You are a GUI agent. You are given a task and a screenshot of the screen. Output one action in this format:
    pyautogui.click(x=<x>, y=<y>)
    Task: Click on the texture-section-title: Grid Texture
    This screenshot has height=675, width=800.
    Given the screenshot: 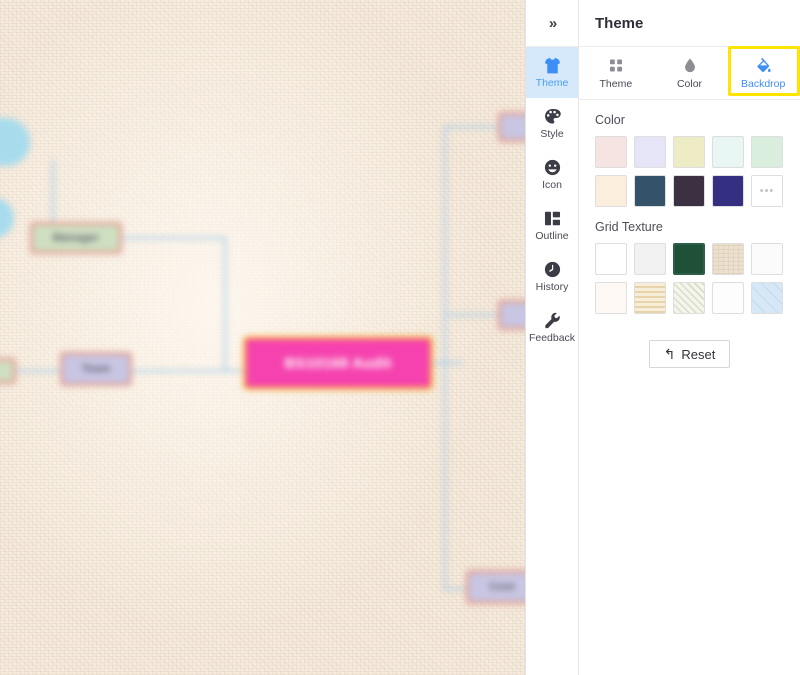 What is the action you would take?
    pyautogui.click(x=629, y=227)
    